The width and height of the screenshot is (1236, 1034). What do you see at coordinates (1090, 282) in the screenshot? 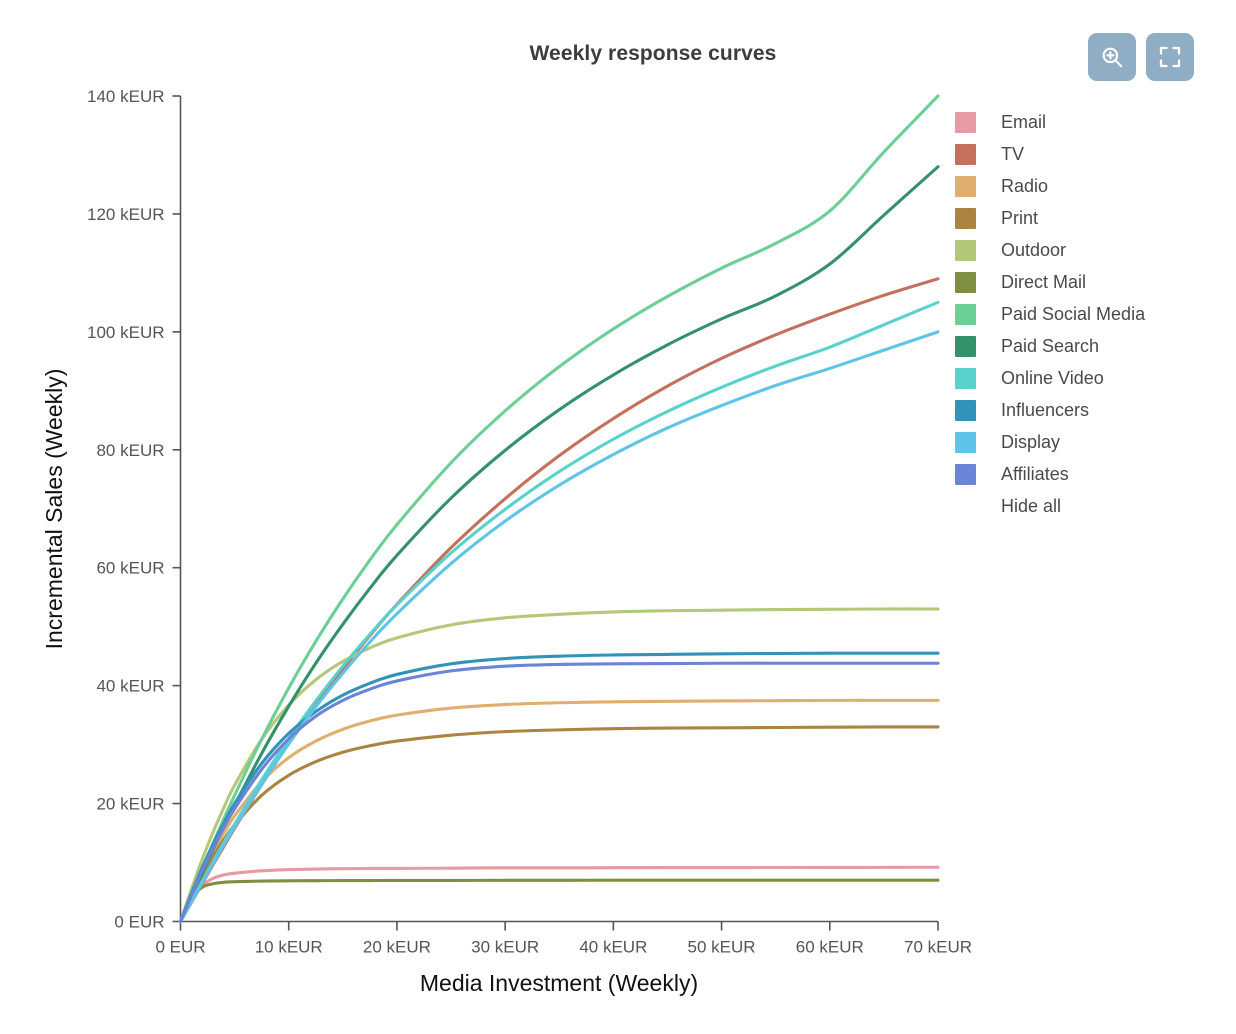
I see `legend-item-direct-mail: Direct Mail` at bounding box center [1090, 282].